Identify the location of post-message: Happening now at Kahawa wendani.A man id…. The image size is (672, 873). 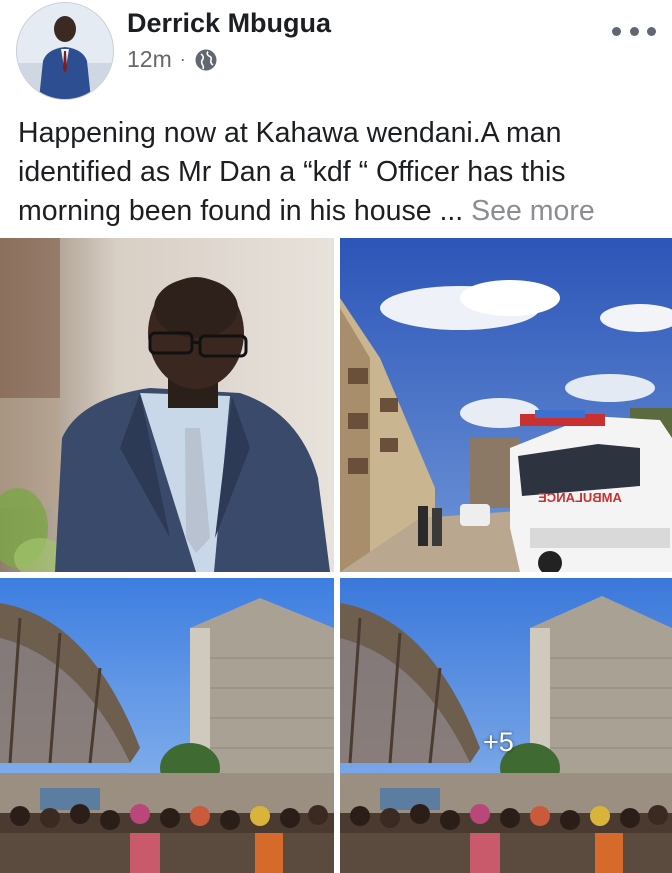
(340, 172).